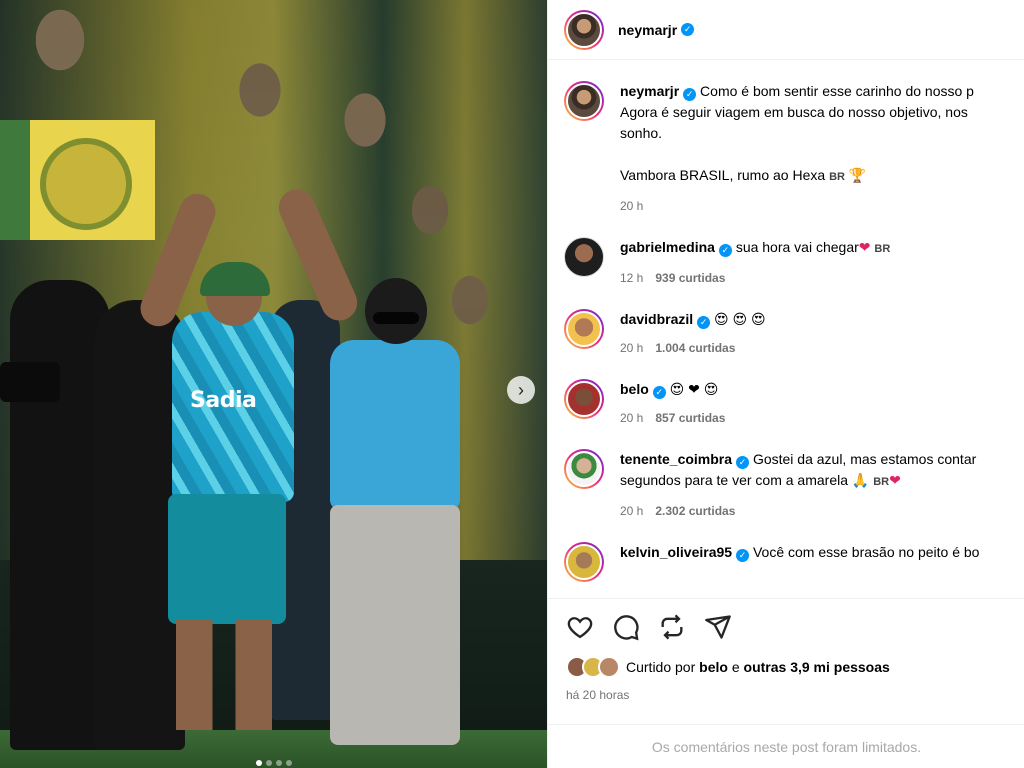  What do you see at coordinates (667, 247) in the screenshot?
I see `comment-username: gabrielmedina` at bounding box center [667, 247].